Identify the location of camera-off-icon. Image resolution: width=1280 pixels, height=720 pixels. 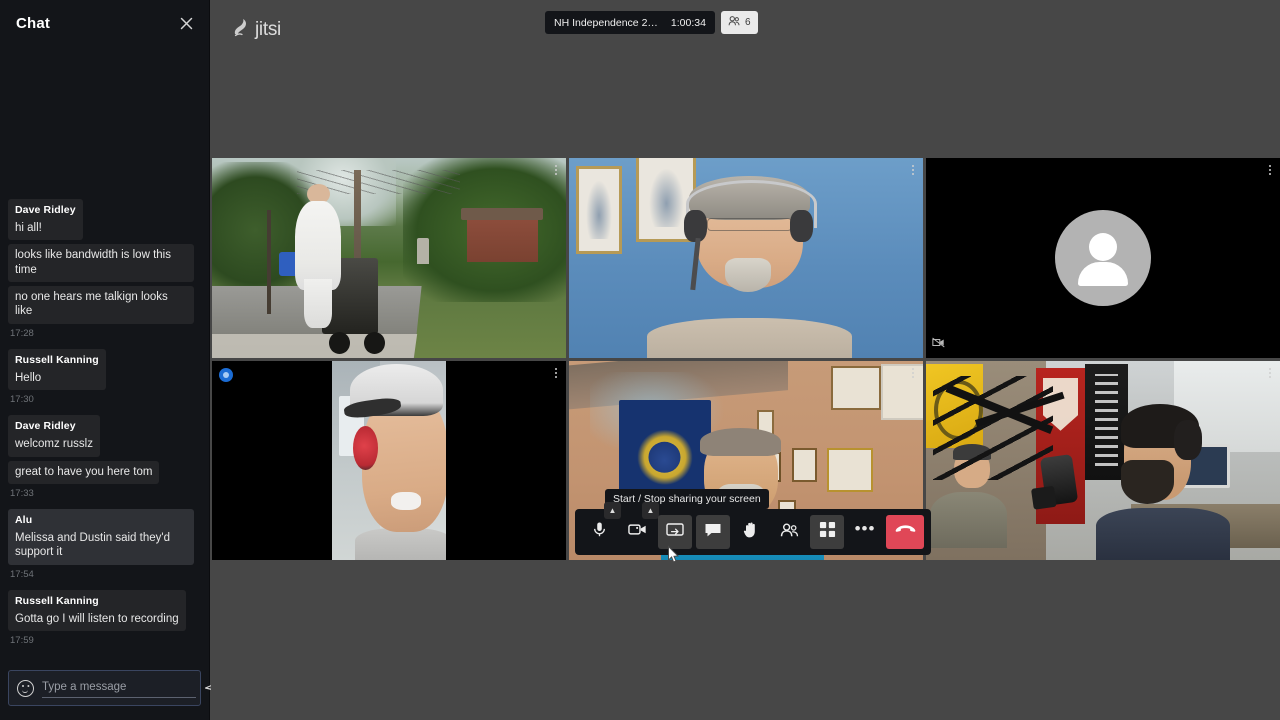
(938, 344).